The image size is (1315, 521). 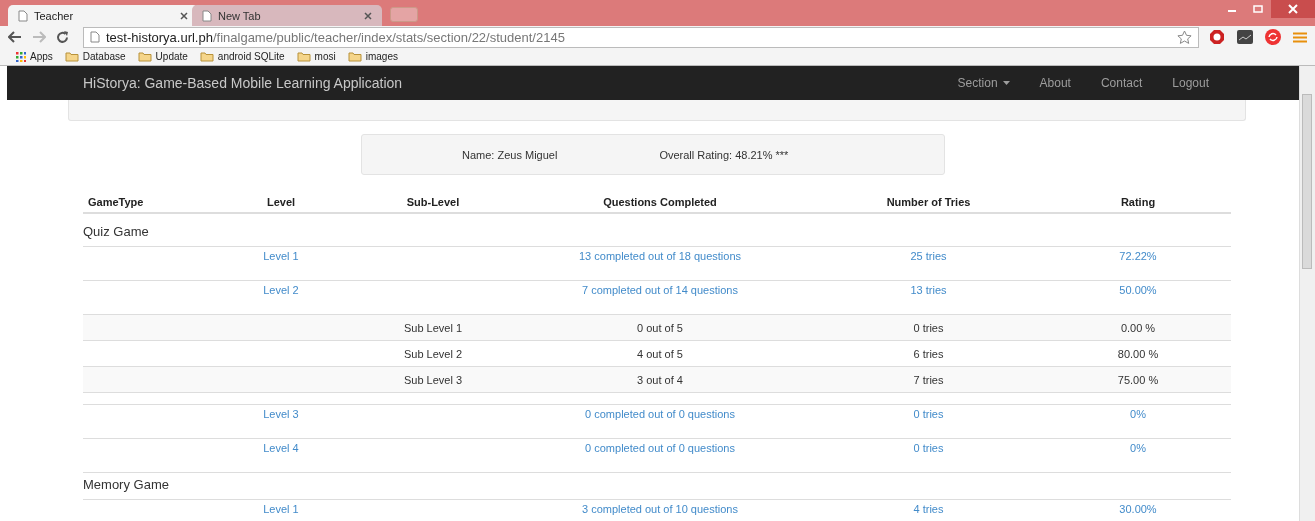 I want to click on bookmark: android SQLite, so click(x=242, y=56).